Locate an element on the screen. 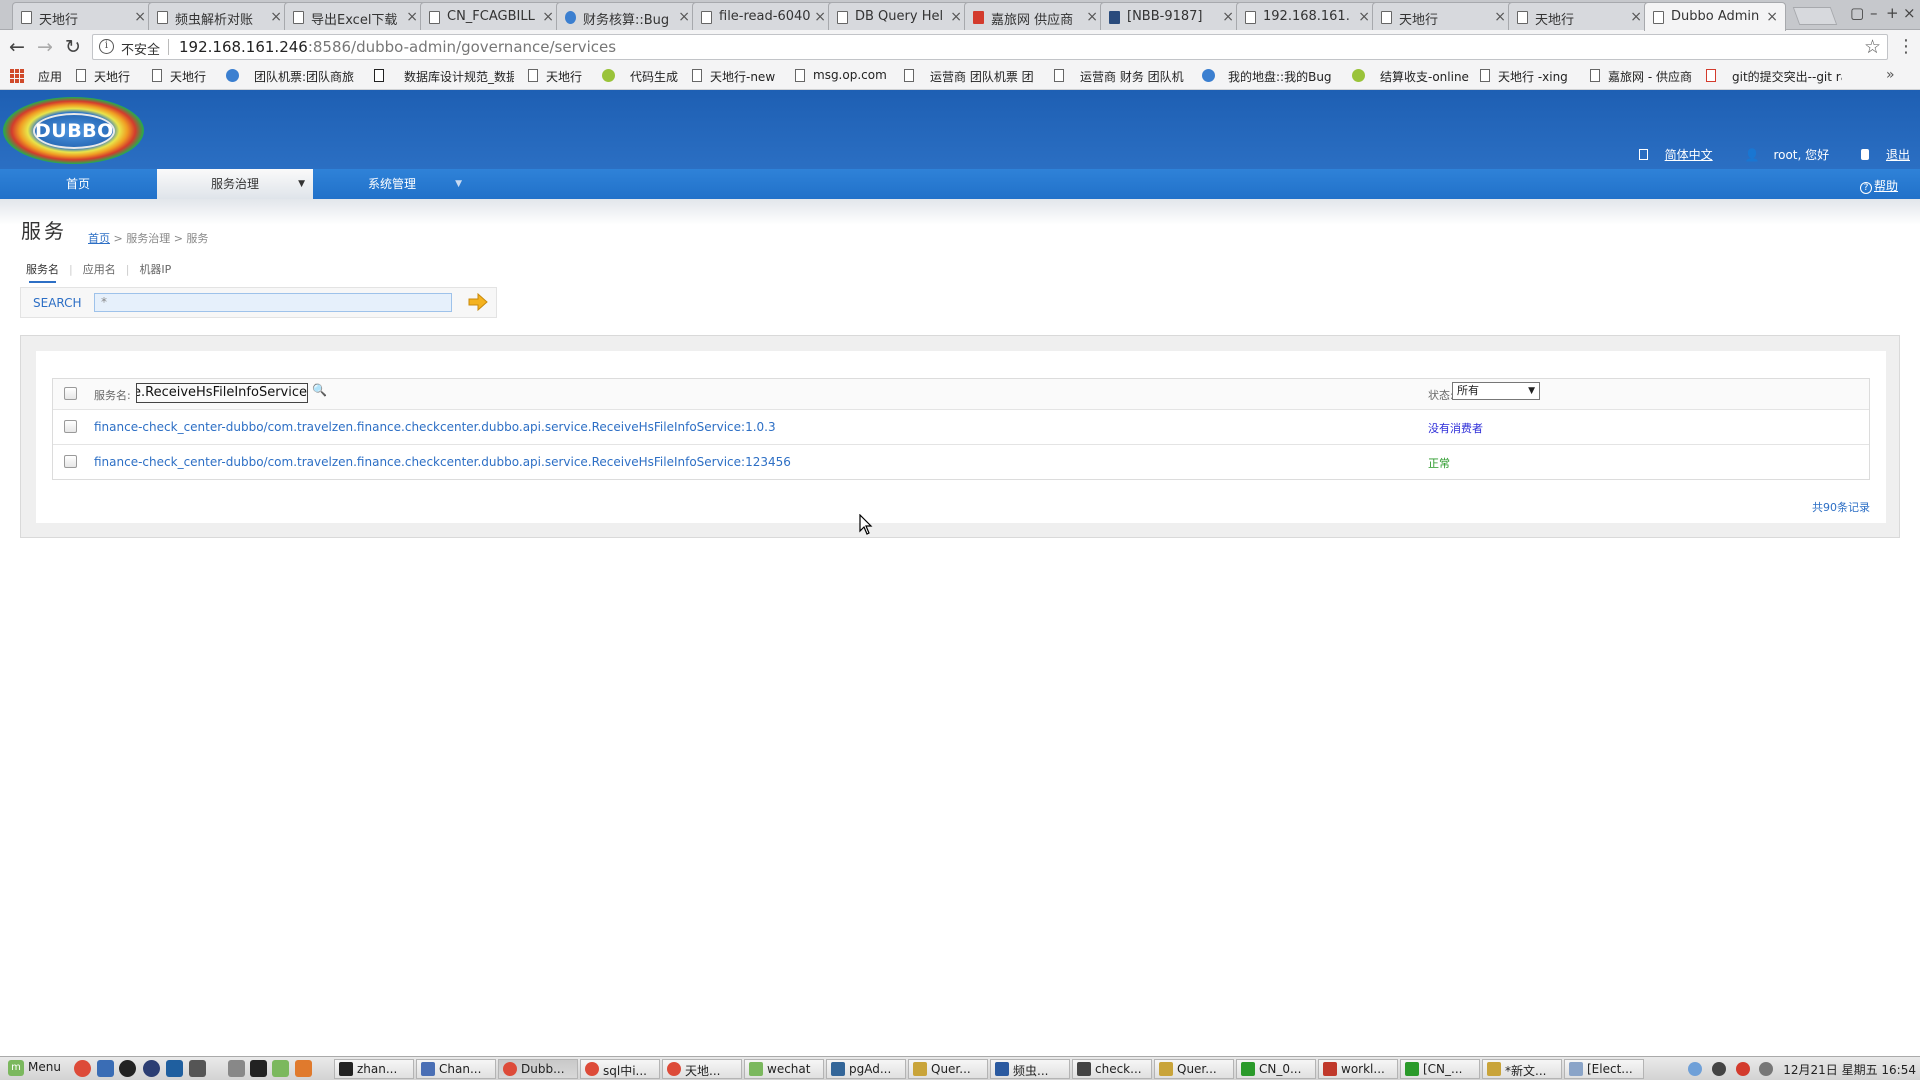  bookmark-item: 团队机票:团队商旅 is located at coordinates (290, 76).